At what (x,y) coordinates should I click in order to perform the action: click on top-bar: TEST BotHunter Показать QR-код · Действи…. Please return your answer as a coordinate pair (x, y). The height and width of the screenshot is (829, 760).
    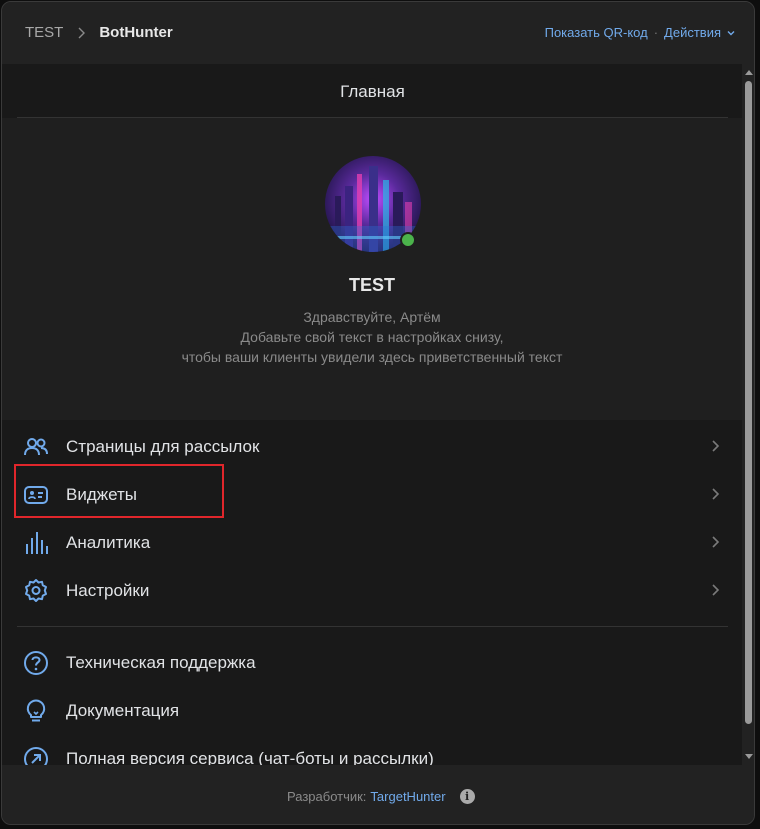
    Looking at the image, I should click on (378, 33).